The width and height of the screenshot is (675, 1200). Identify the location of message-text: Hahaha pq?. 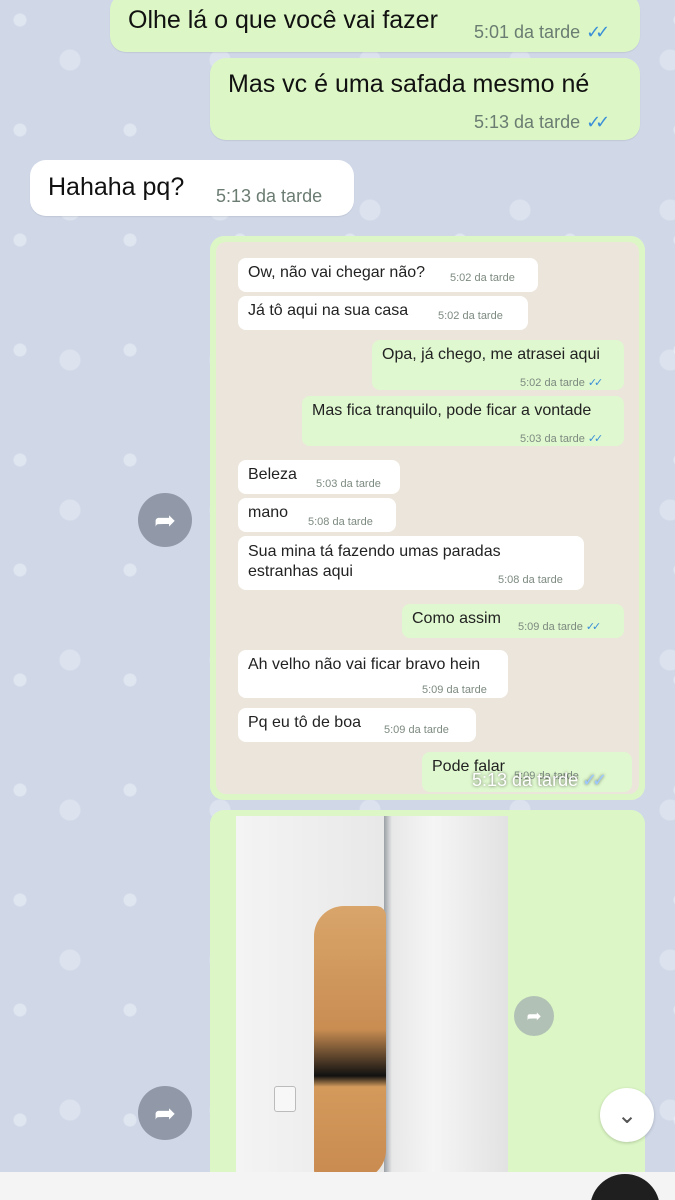
(116, 187).